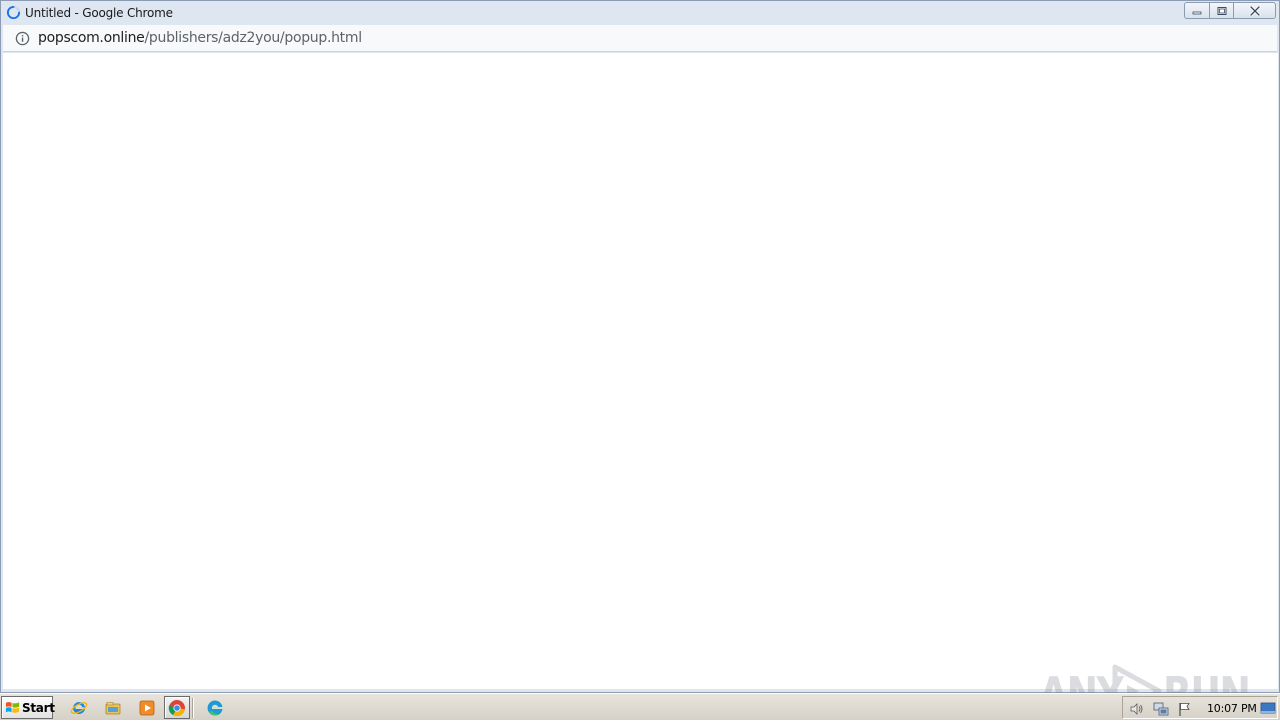  I want to click on file-explorer-icon, so click(113, 708).